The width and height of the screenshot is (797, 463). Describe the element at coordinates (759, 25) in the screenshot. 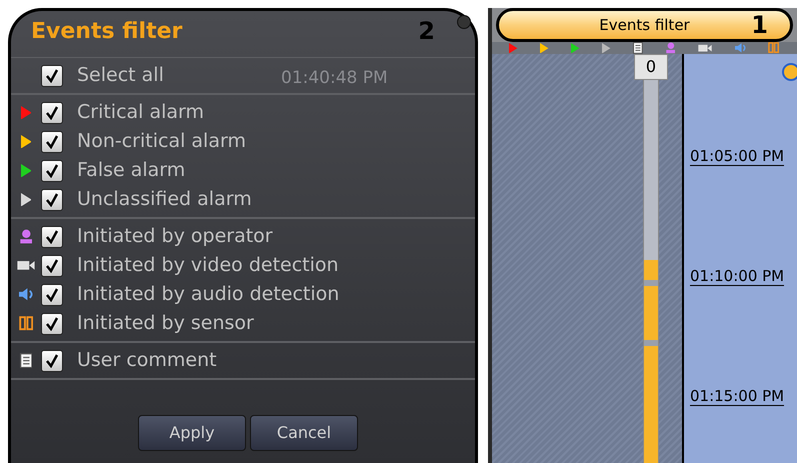

I see `callout-number: 1` at that location.